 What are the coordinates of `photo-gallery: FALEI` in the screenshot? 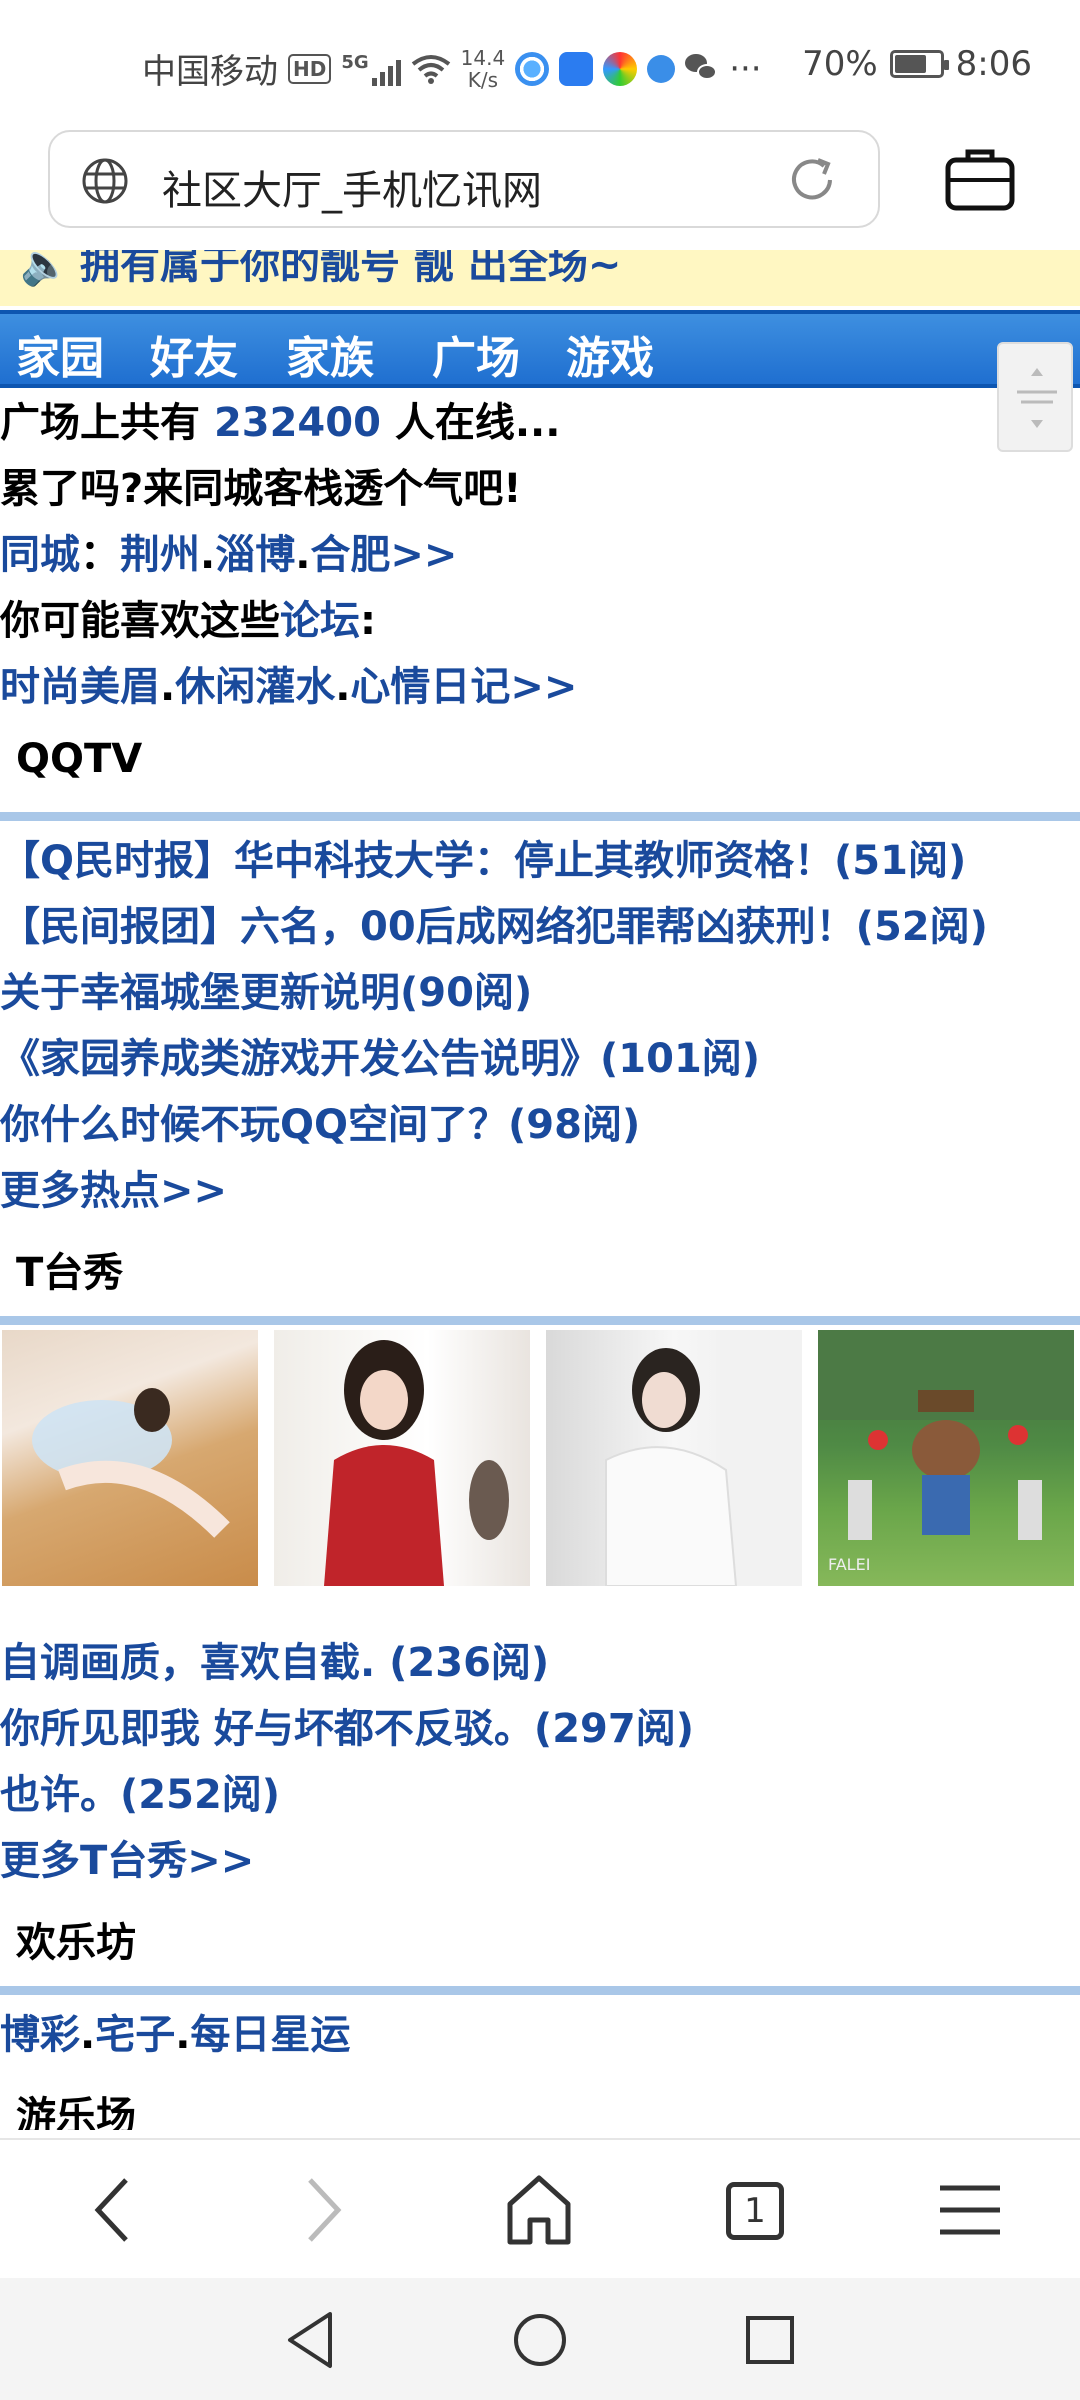 It's located at (540, 1460).